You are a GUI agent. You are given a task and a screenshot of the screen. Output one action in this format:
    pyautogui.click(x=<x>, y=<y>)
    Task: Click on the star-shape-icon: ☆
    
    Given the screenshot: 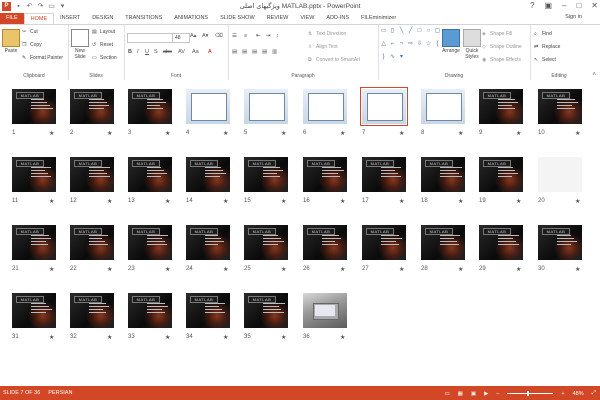 What is the action you would take?
    pyautogui.click(x=428, y=44)
    